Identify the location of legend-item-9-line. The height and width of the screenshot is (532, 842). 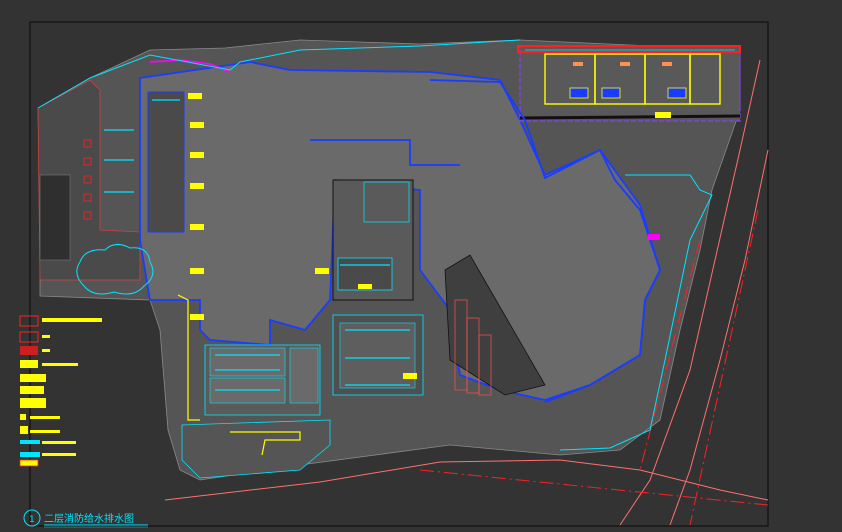
(45, 431).